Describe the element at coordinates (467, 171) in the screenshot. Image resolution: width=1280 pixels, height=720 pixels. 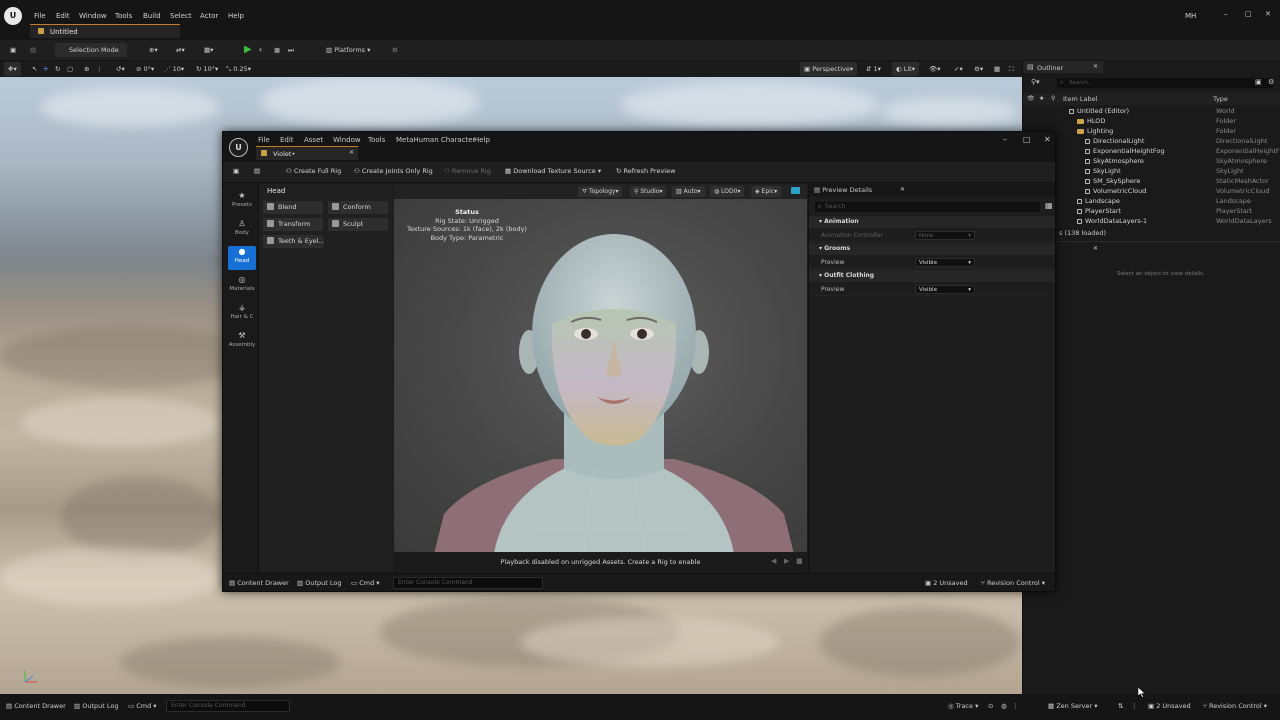
I see `remove-rig-button: ⚇ Remove Rig` at that location.